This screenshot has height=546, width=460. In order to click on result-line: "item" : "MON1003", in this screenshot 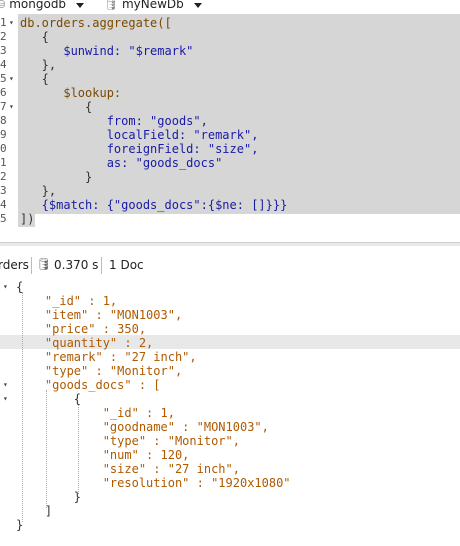, I will do `click(99, 315)`.